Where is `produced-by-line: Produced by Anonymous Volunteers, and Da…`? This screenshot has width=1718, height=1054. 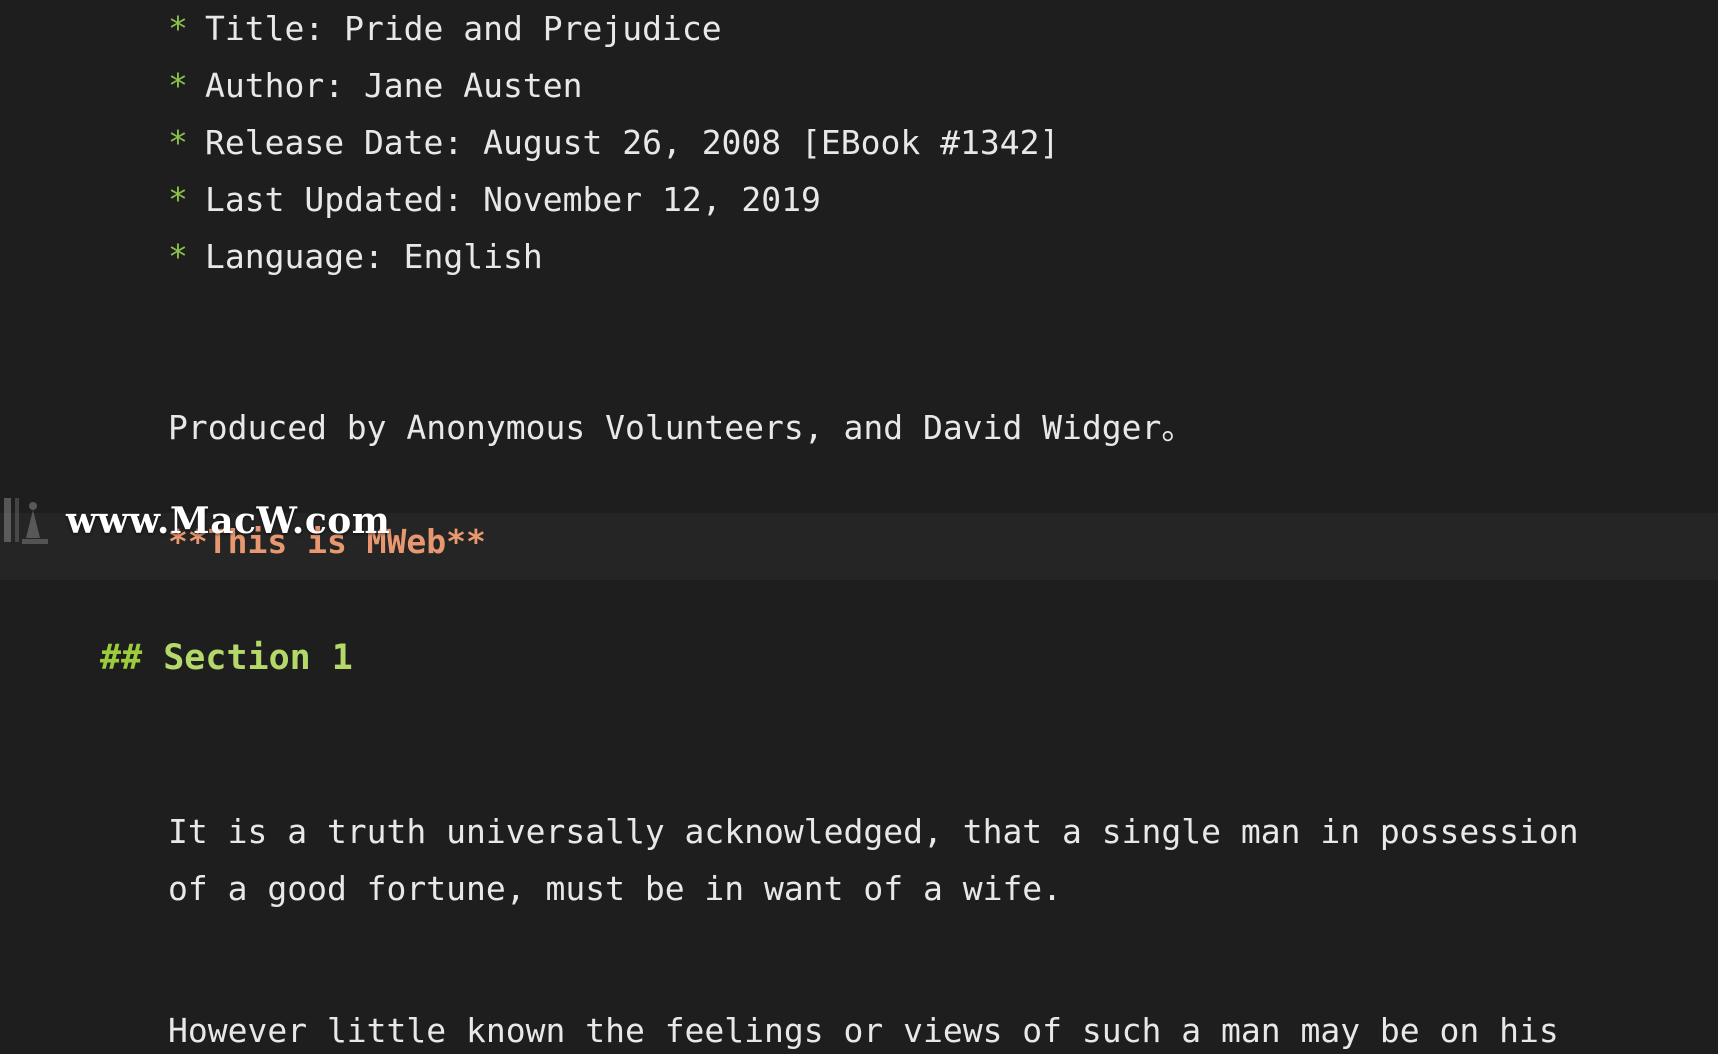
produced-by-line: Produced by Anonymous Volunteers, and Da… is located at coordinates (859, 427).